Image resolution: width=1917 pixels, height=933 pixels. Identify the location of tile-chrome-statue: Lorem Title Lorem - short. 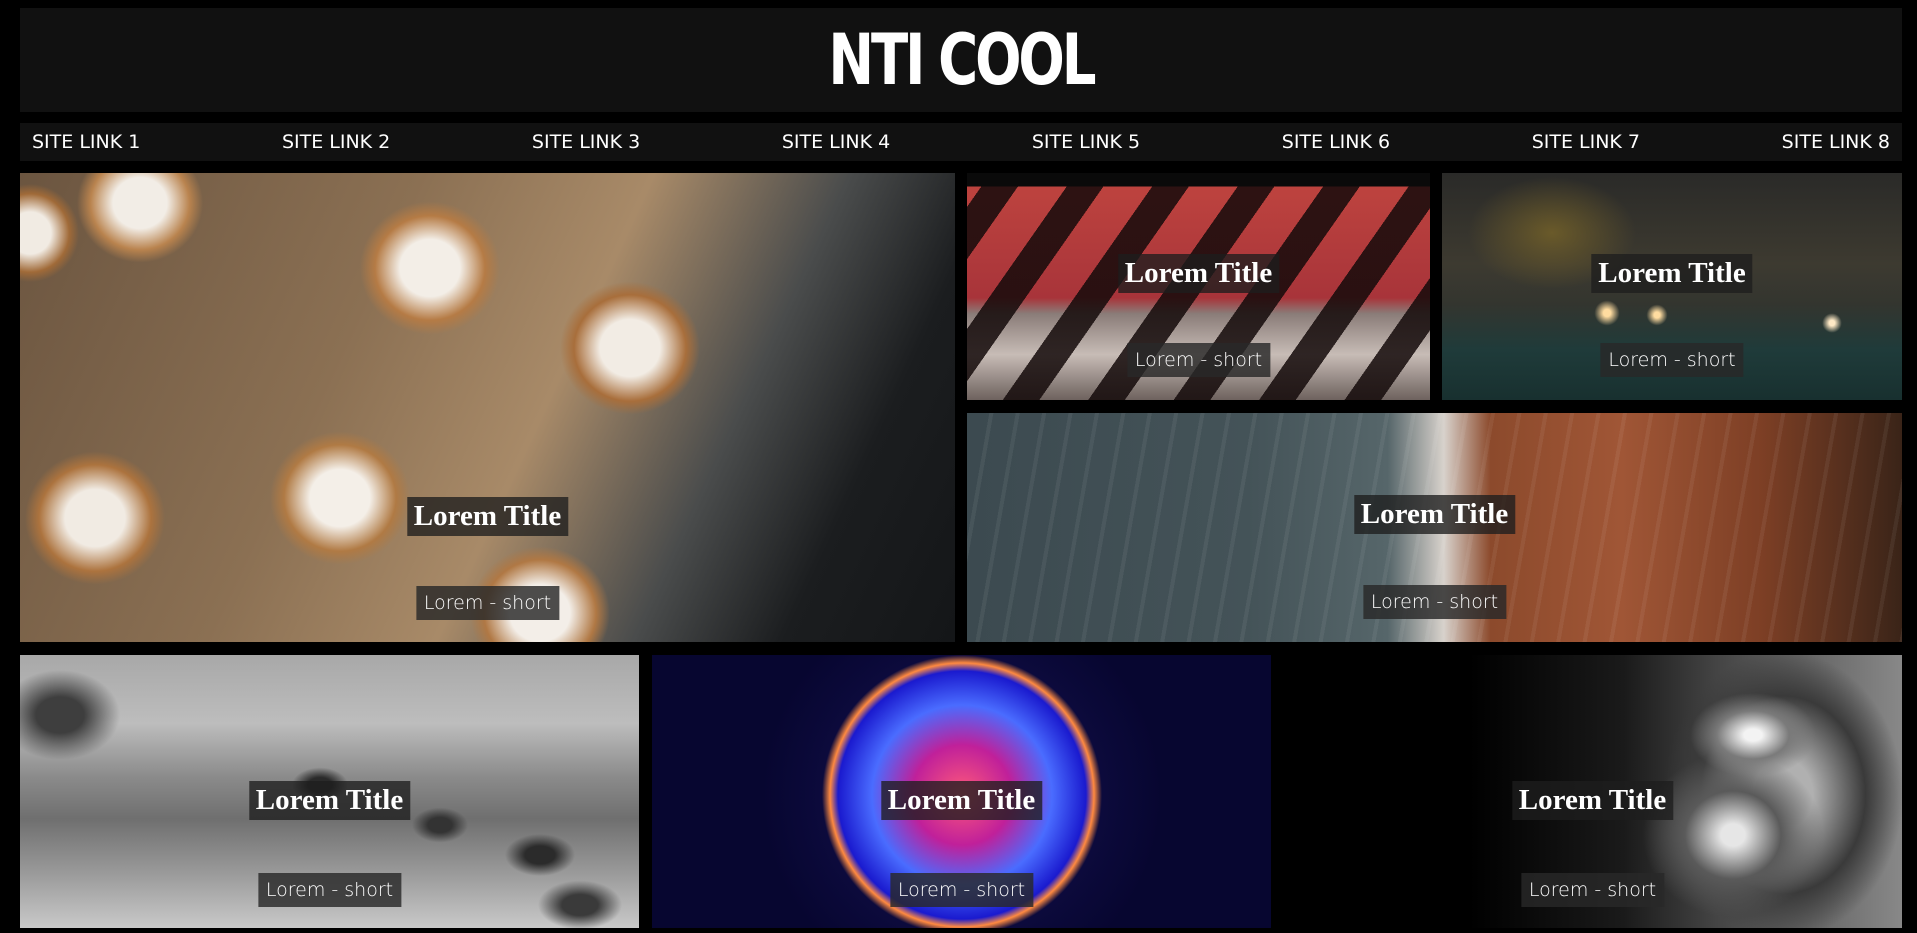
(1592, 791).